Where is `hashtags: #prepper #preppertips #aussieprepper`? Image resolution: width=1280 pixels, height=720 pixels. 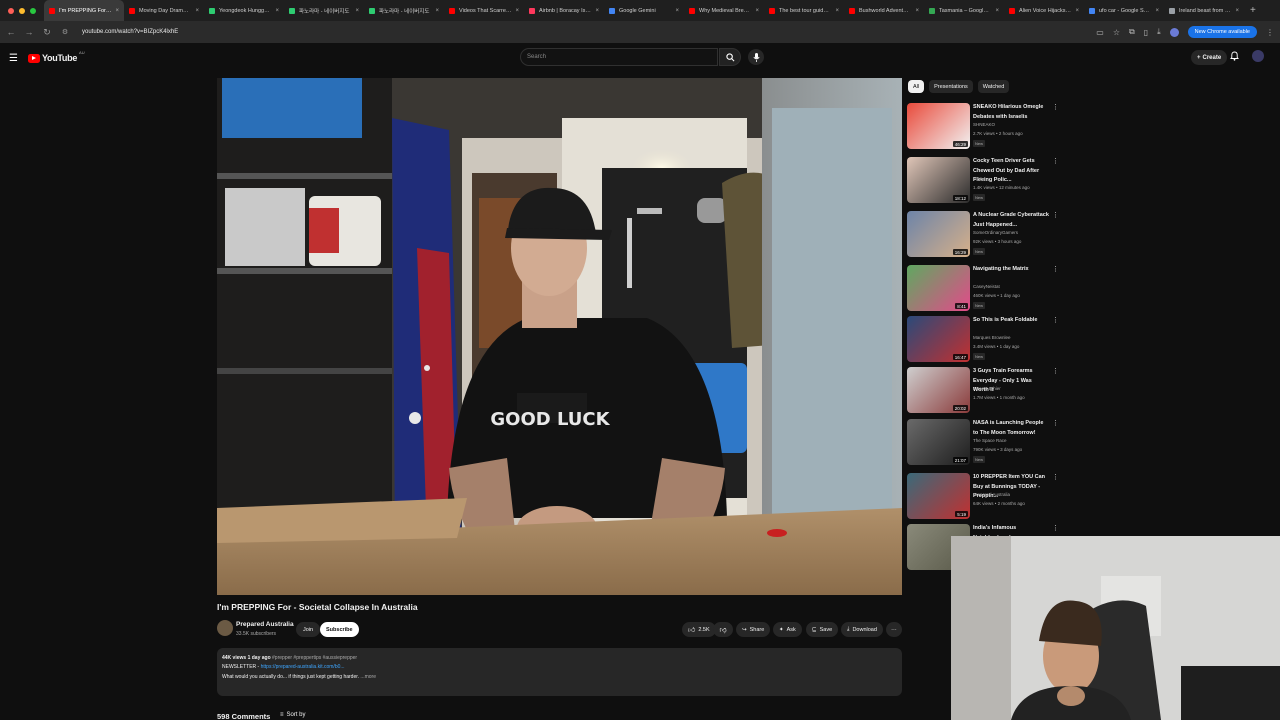 hashtags: #prepper #preppertips #aussieprepper is located at coordinates (314, 658).